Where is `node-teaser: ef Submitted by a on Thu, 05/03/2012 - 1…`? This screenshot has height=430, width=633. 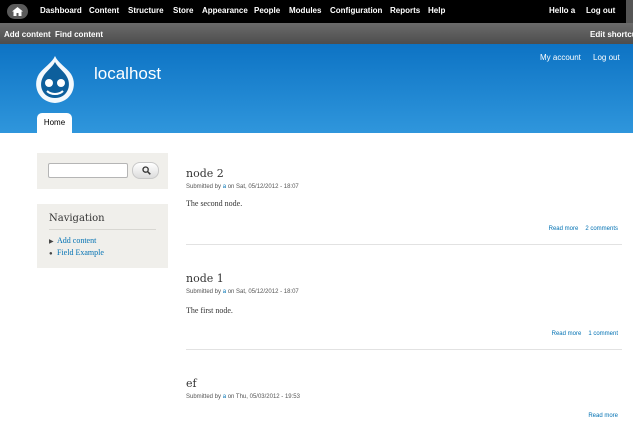 node-teaser: ef Submitted by a on Thu, 05/03/2012 - 1… is located at coordinates (404, 402).